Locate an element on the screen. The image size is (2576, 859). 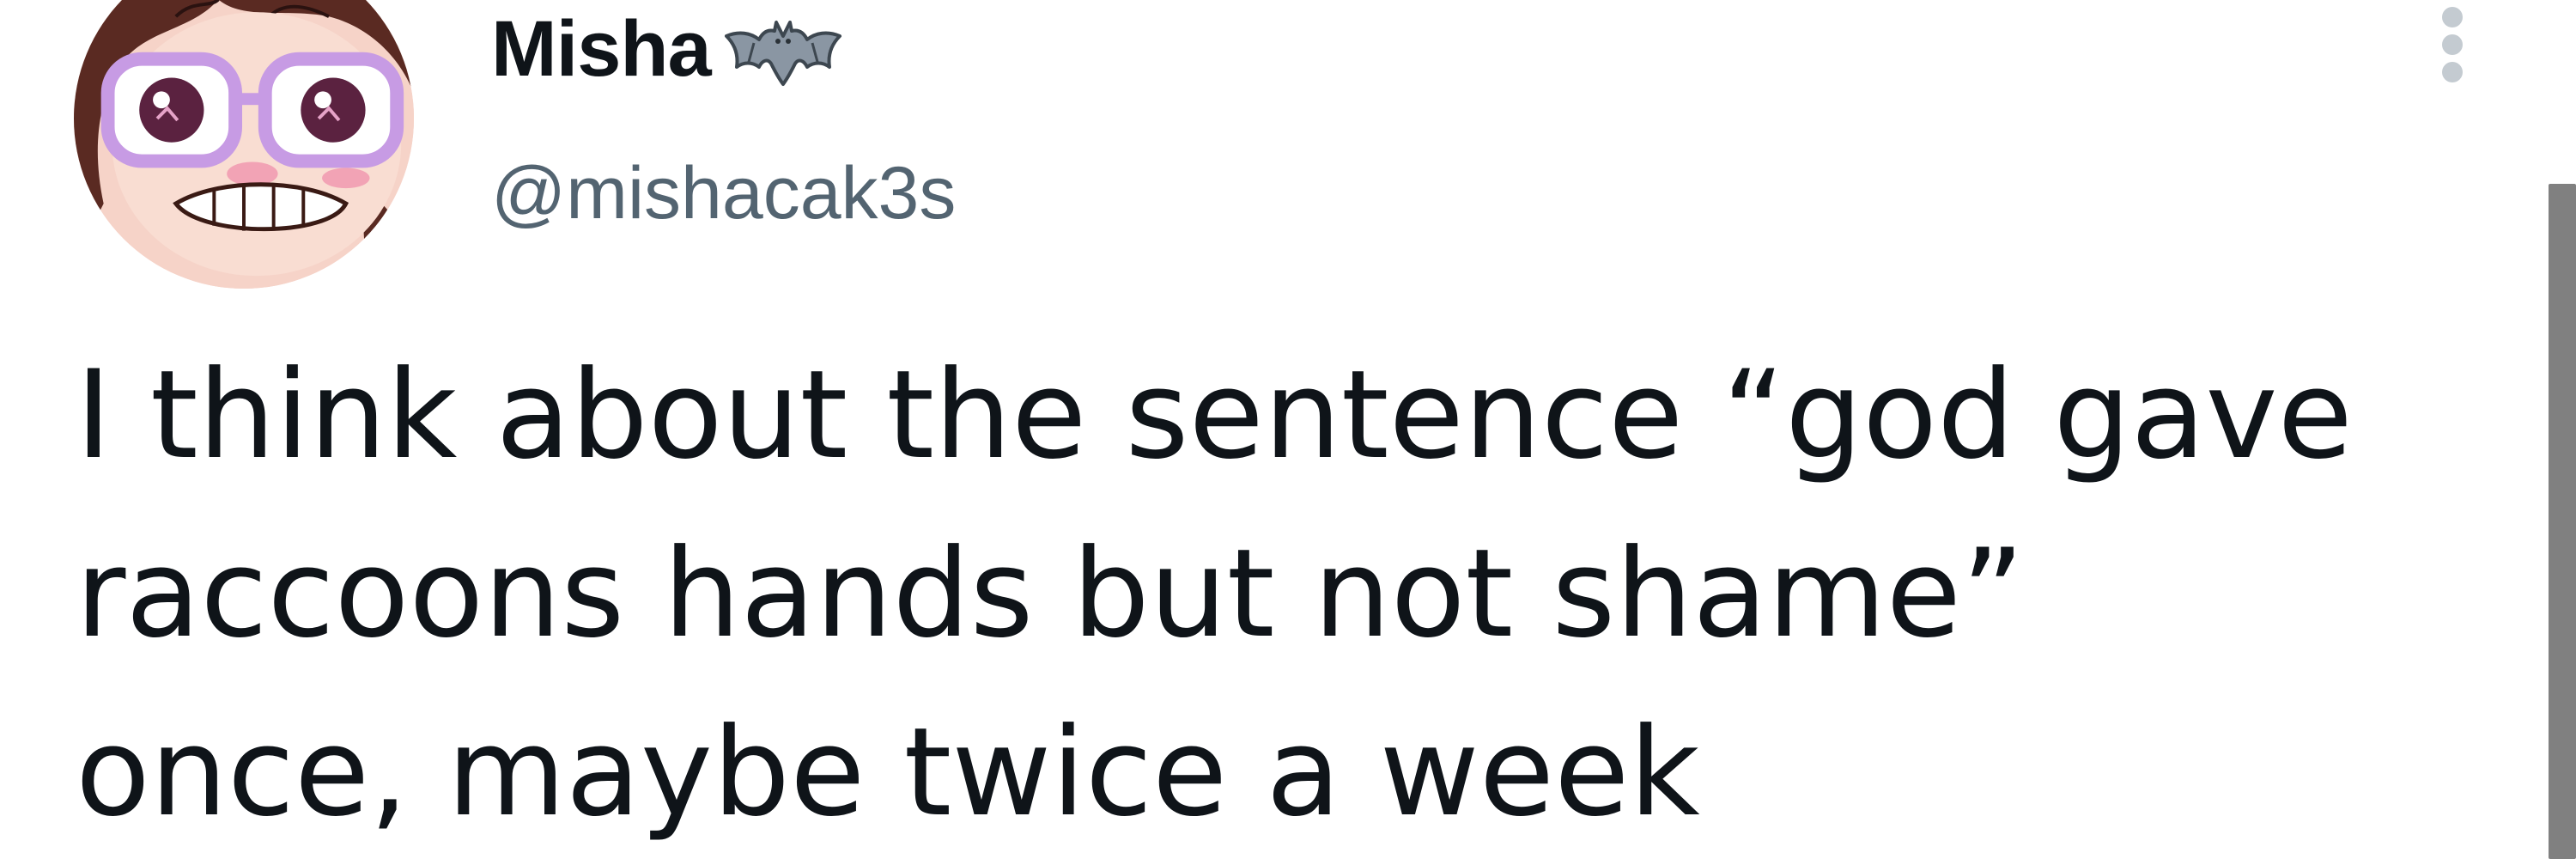
scrollbar-thumb is located at coordinates (2562, 521).